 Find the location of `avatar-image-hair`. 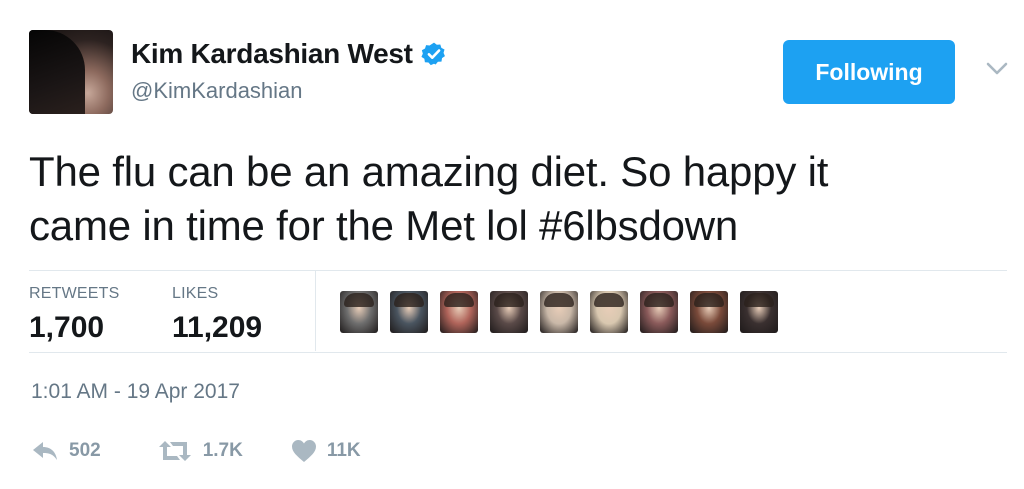

avatar-image-hair is located at coordinates (57, 72).